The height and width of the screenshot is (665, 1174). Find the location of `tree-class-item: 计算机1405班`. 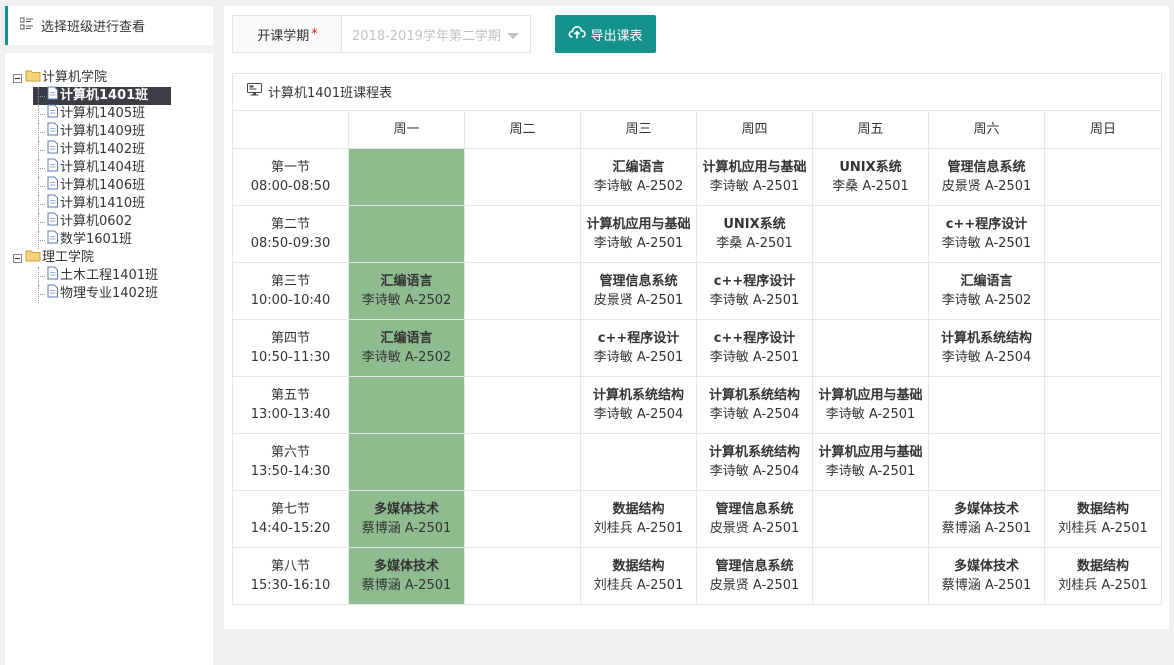

tree-class-item: 计算机1405班 is located at coordinates (90, 113).